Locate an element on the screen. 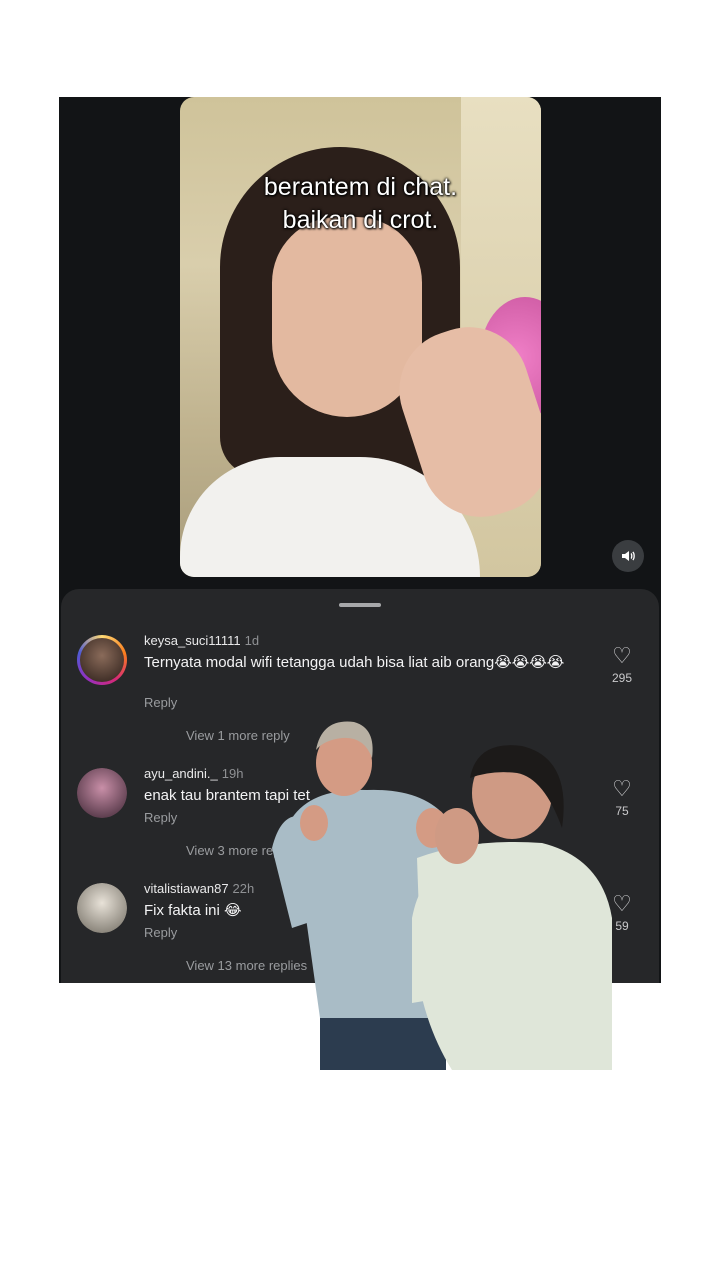 Image resolution: width=720 pixels, height=1280 pixels. comment-meta: vitalistiawan87 22h is located at coordinates (199, 888).